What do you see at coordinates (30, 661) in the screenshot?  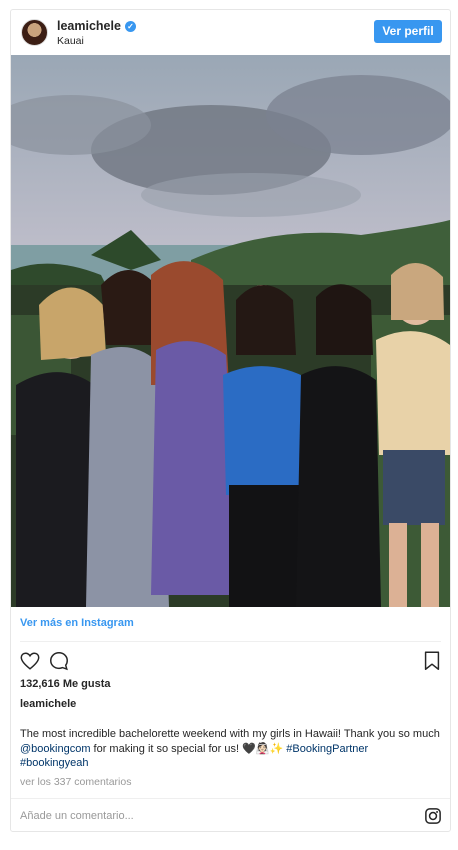 I see `heart-icon` at bounding box center [30, 661].